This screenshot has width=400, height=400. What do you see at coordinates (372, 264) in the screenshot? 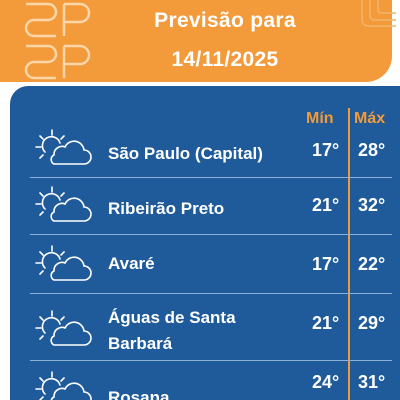
I see `max-temp: 22°` at bounding box center [372, 264].